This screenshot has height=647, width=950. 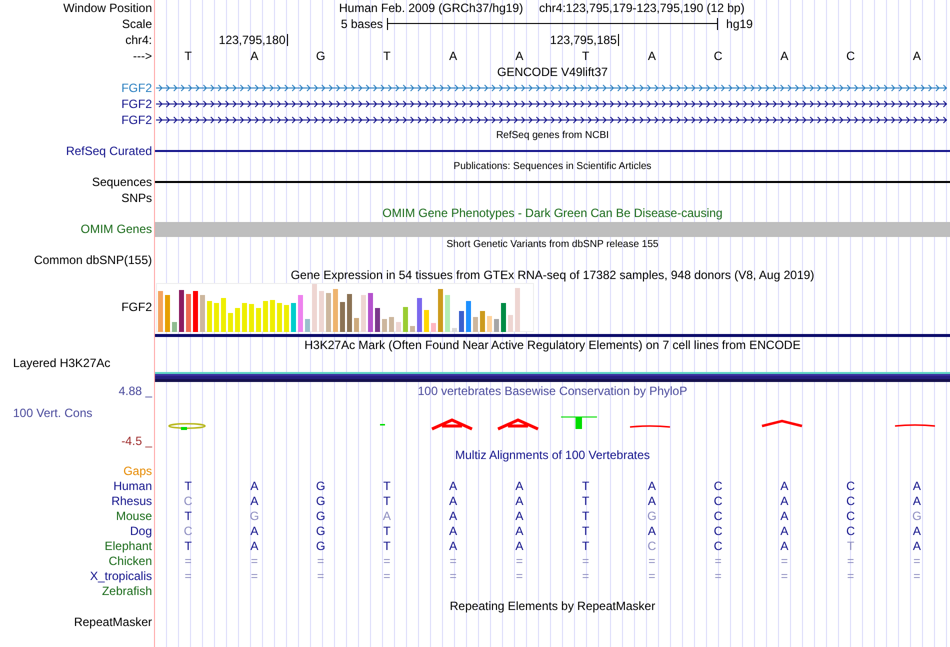 What do you see at coordinates (109, 151) in the screenshot?
I see `track-label: RefSeq Curated` at bounding box center [109, 151].